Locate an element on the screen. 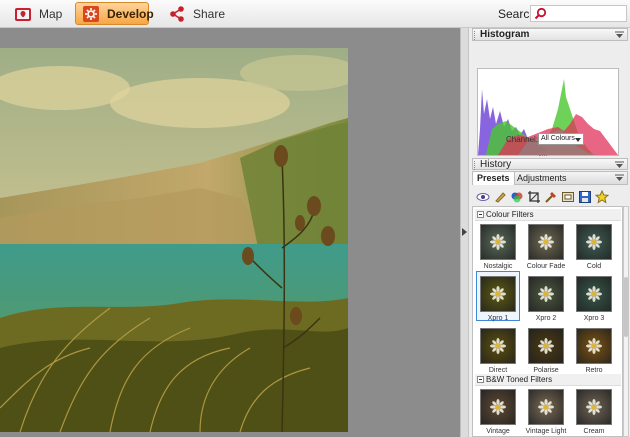 The height and width of the screenshot is (437, 630). develop-tab-button: Develop is located at coordinates (114, 13).